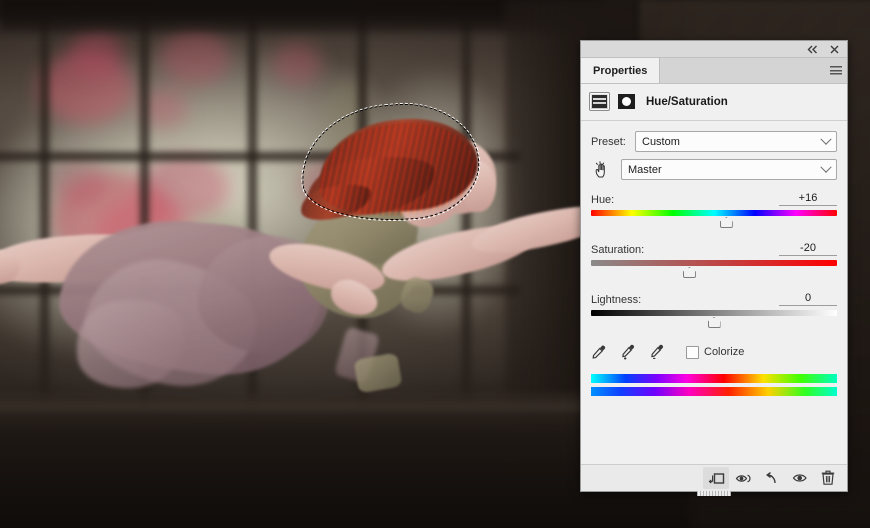  I want to click on colorize-label: Colorize, so click(724, 352).